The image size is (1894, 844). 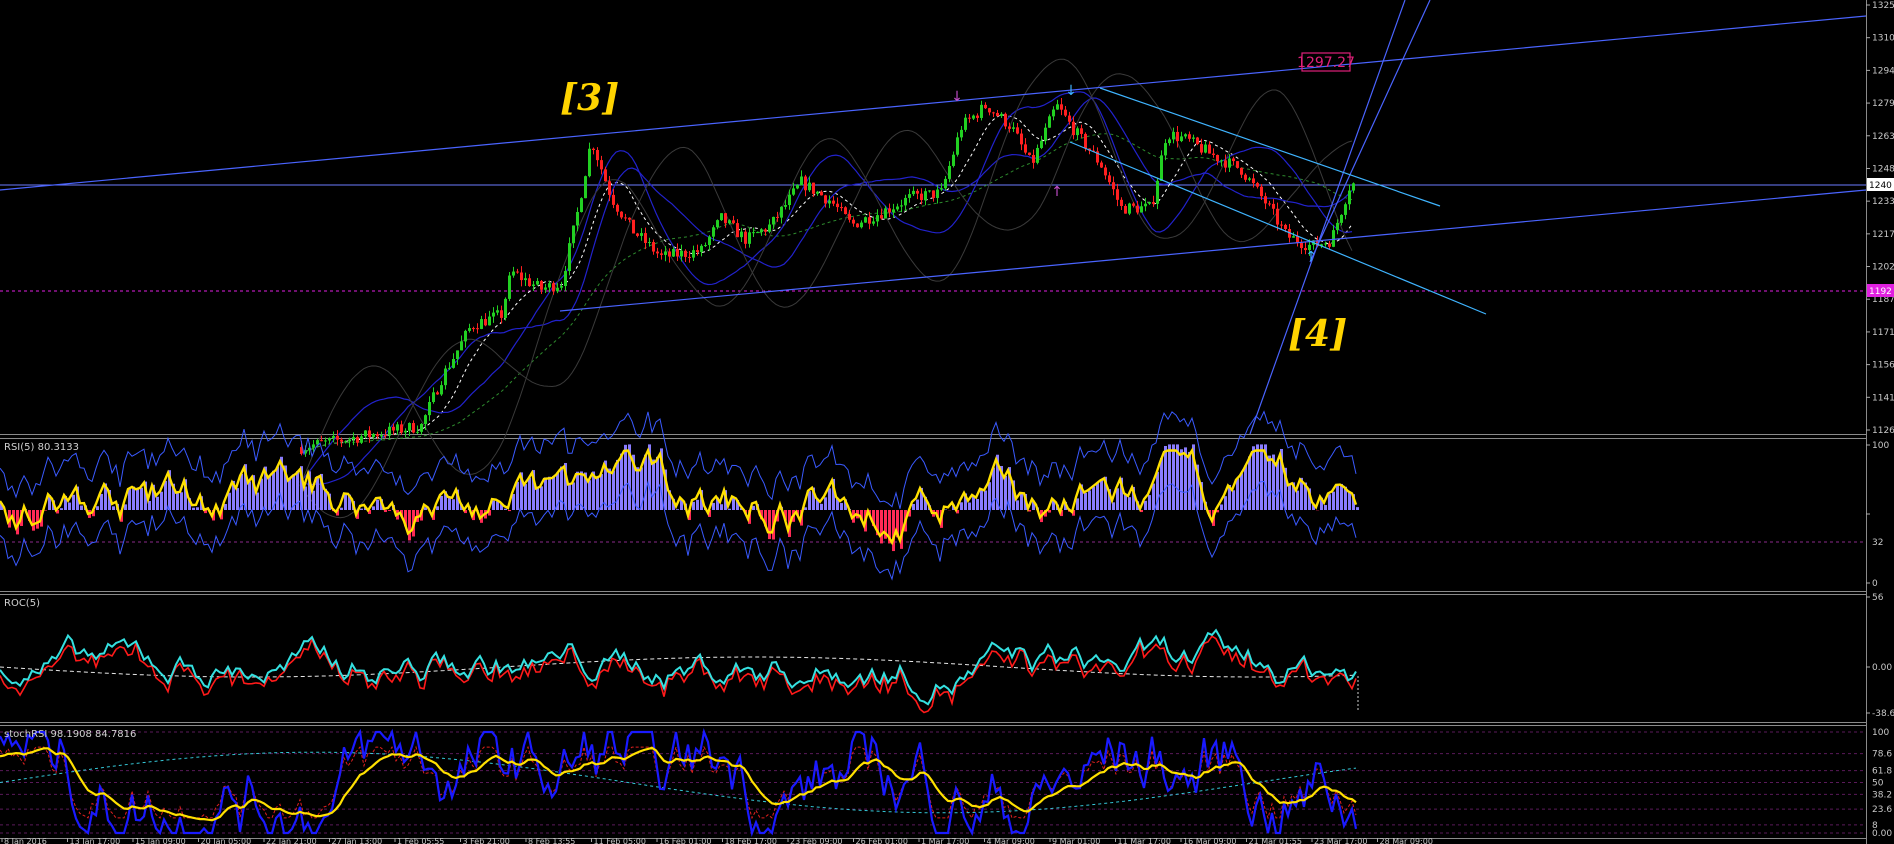 What do you see at coordinates (551, 840) in the screenshot?
I see `time-axis-tick-label: 8 Feb 13:55` at bounding box center [551, 840].